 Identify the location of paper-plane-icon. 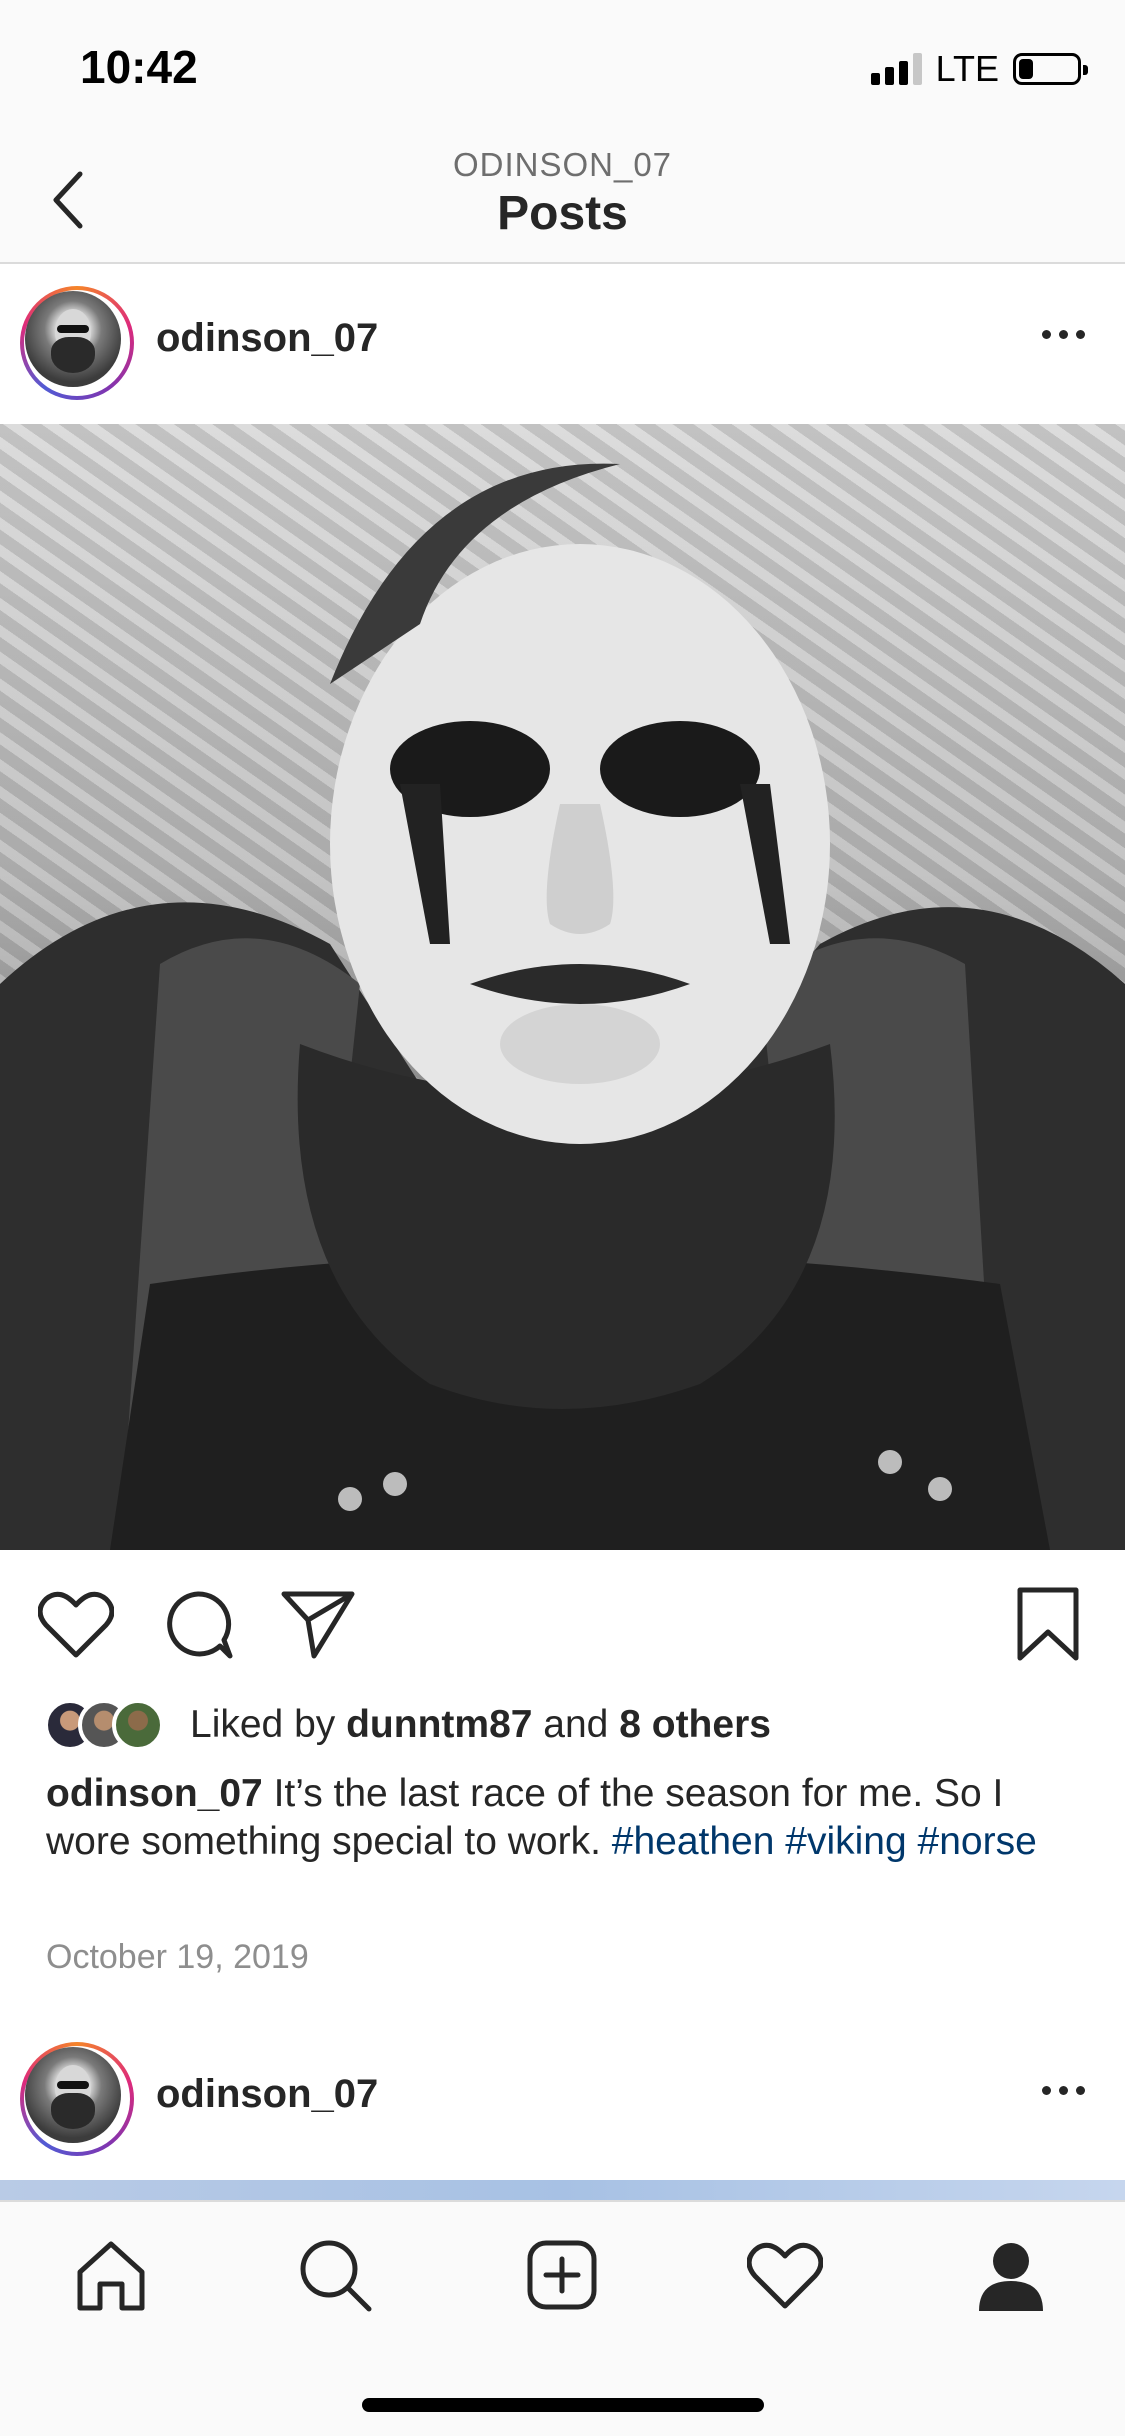
(318, 1624).